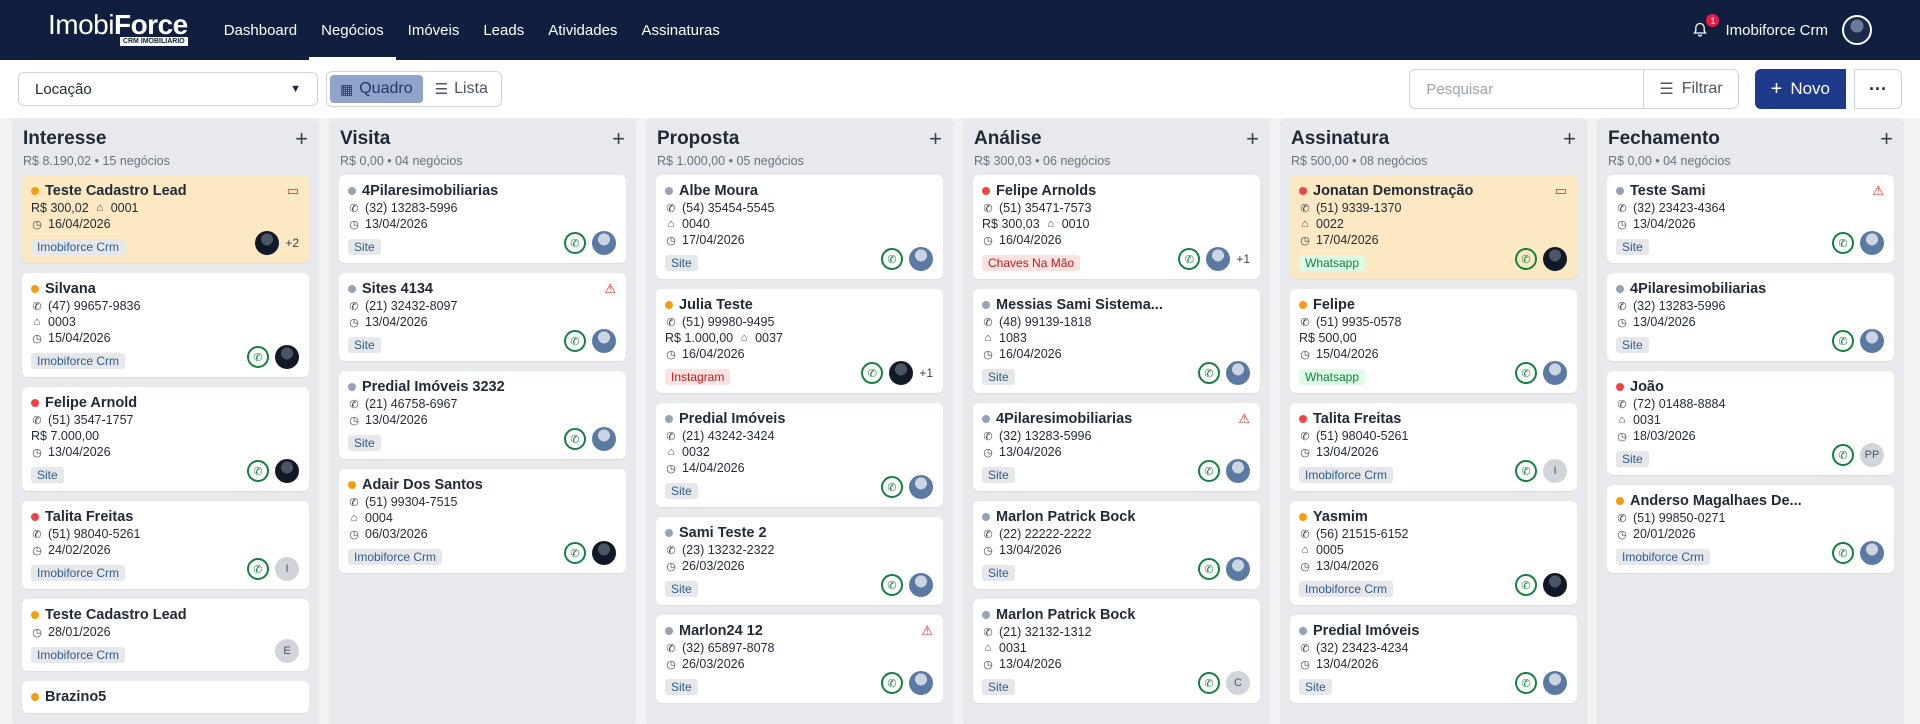 This screenshot has width=1920, height=724. What do you see at coordinates (260, 30) in the screenshot?
I see `nav-dashboard: Dashboard` at bounding box center [260, 30].